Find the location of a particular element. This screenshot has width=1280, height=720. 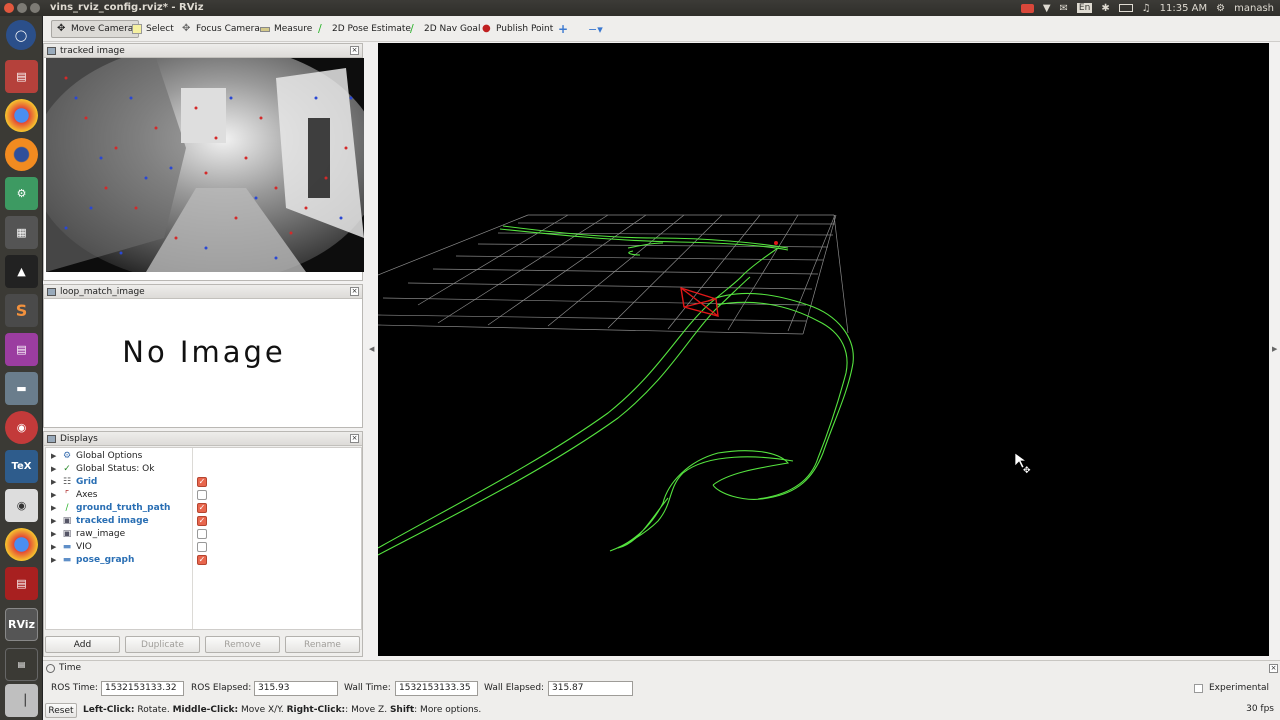

panel-title: tracked image is located at coordinates (92, 50).